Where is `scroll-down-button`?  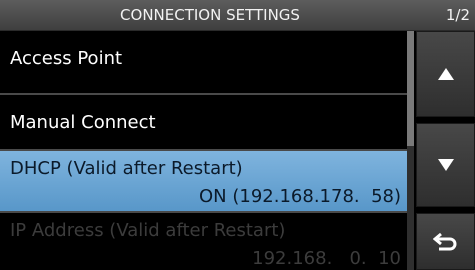 scroll-down-button is located at coordinates (445, 165).